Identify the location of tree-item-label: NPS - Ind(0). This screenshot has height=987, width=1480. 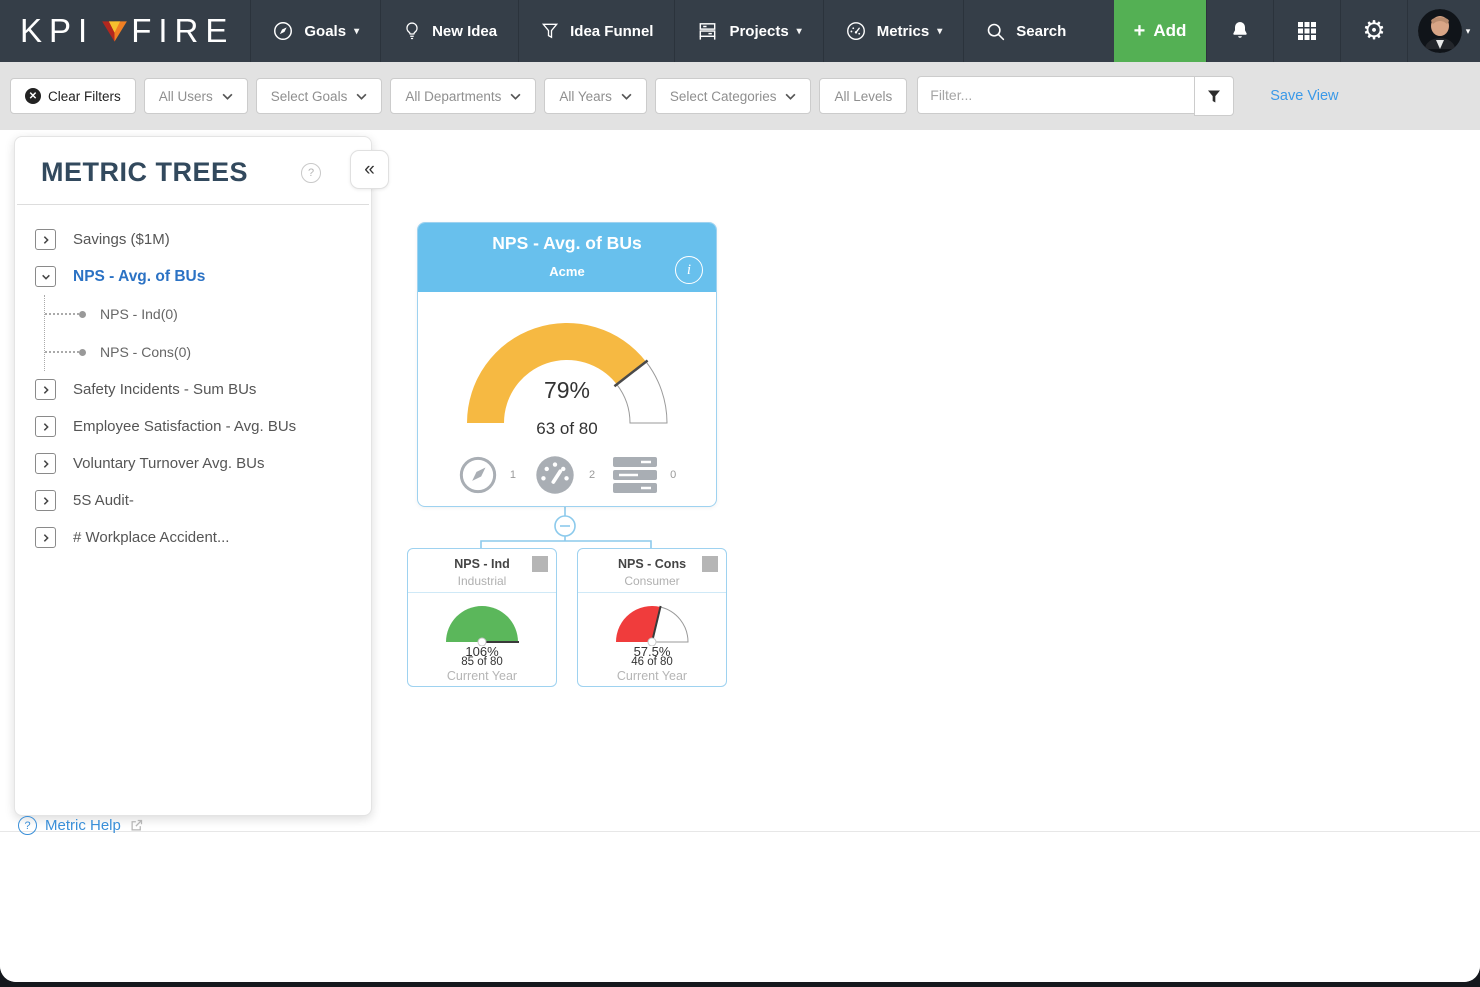
(139, 314).